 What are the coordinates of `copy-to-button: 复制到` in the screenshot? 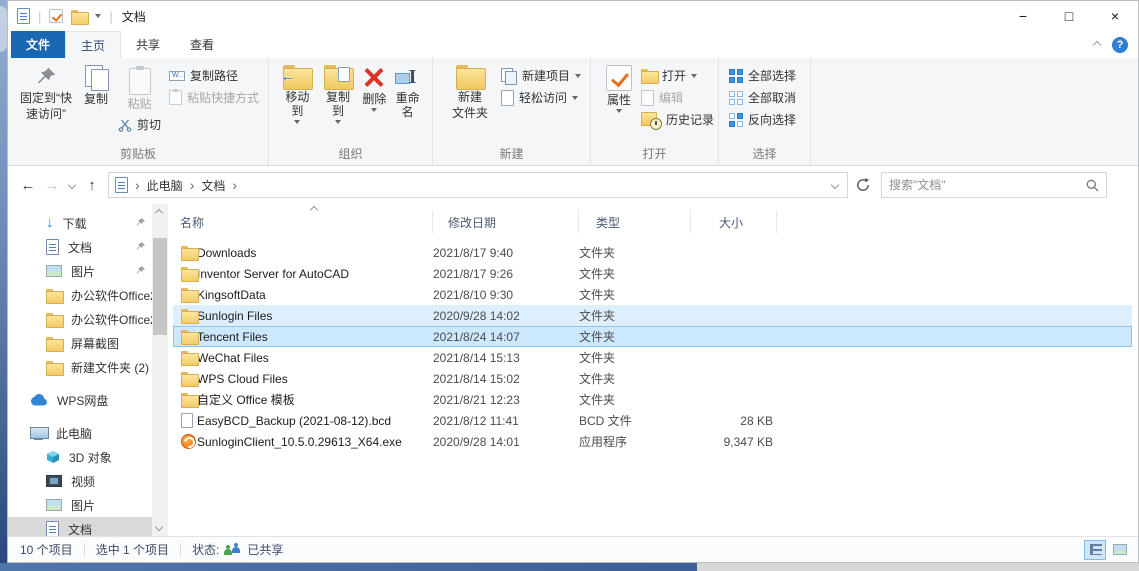 It's located at (338, 94).